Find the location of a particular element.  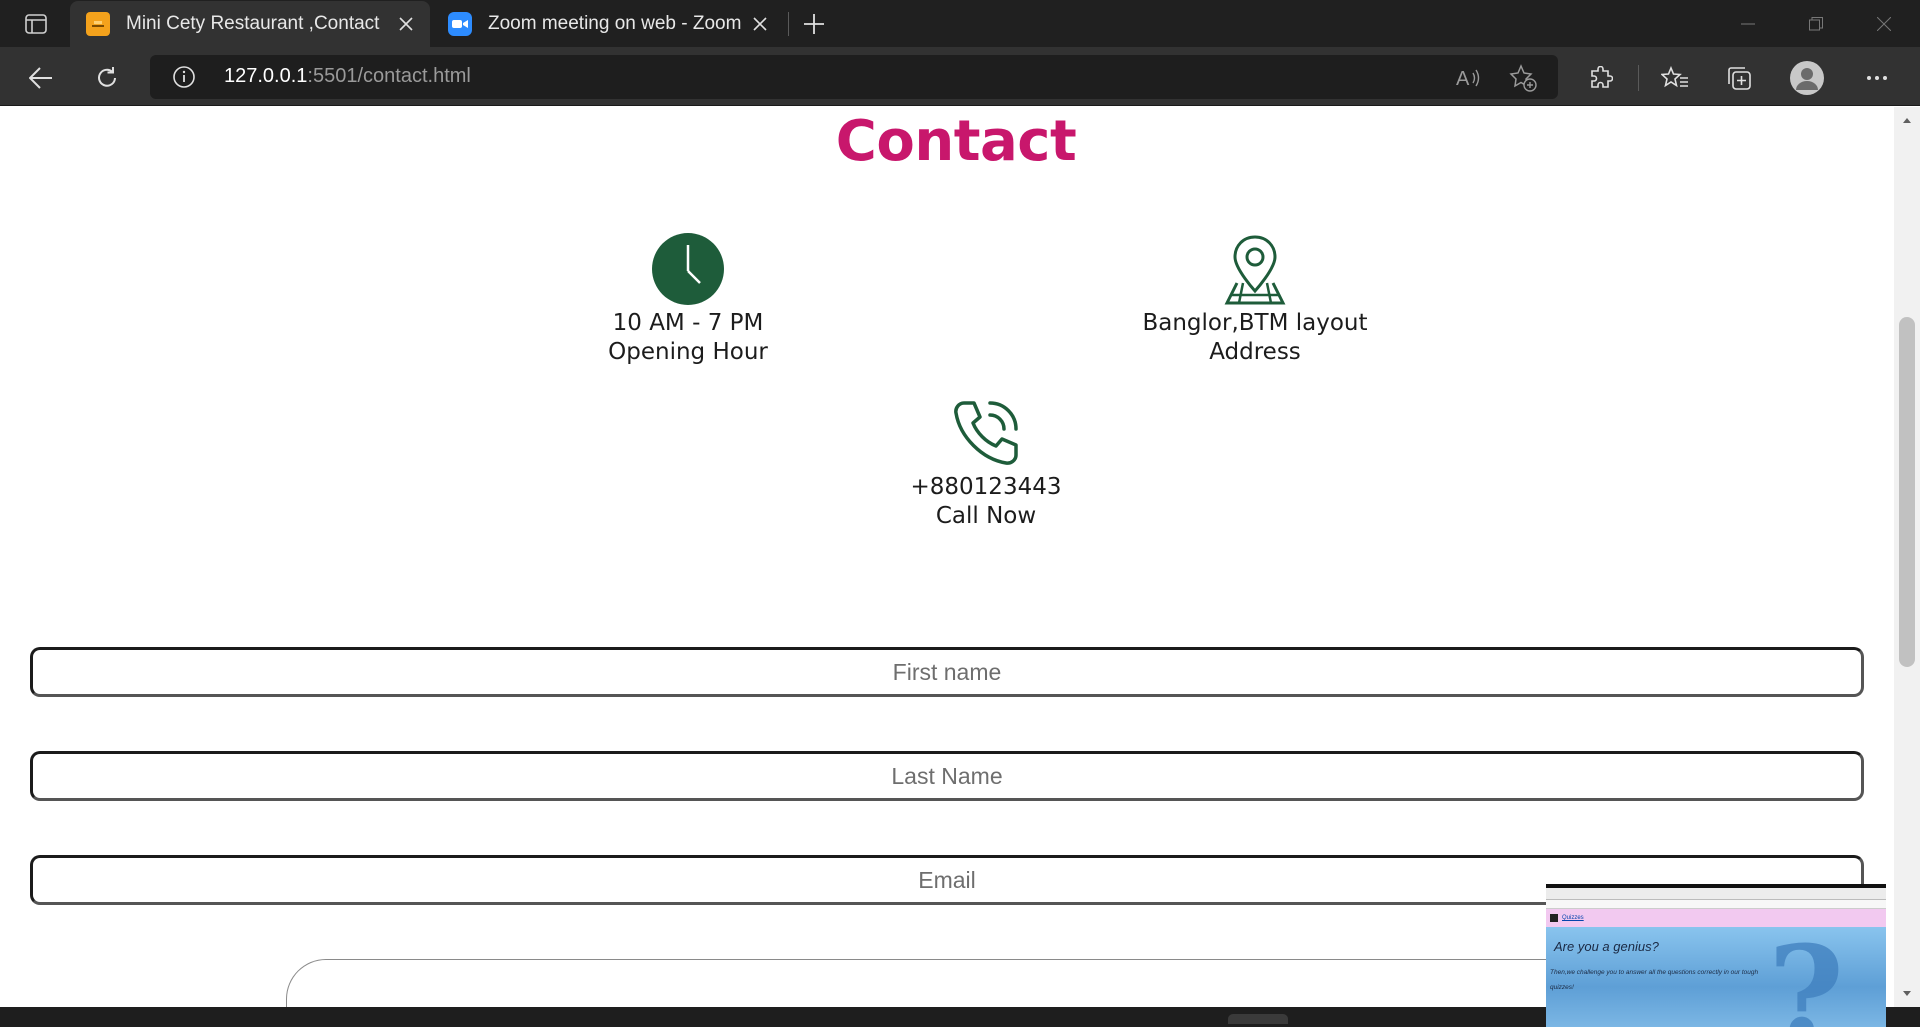

add-favorite-icon is located at coordinates (1523, 78).